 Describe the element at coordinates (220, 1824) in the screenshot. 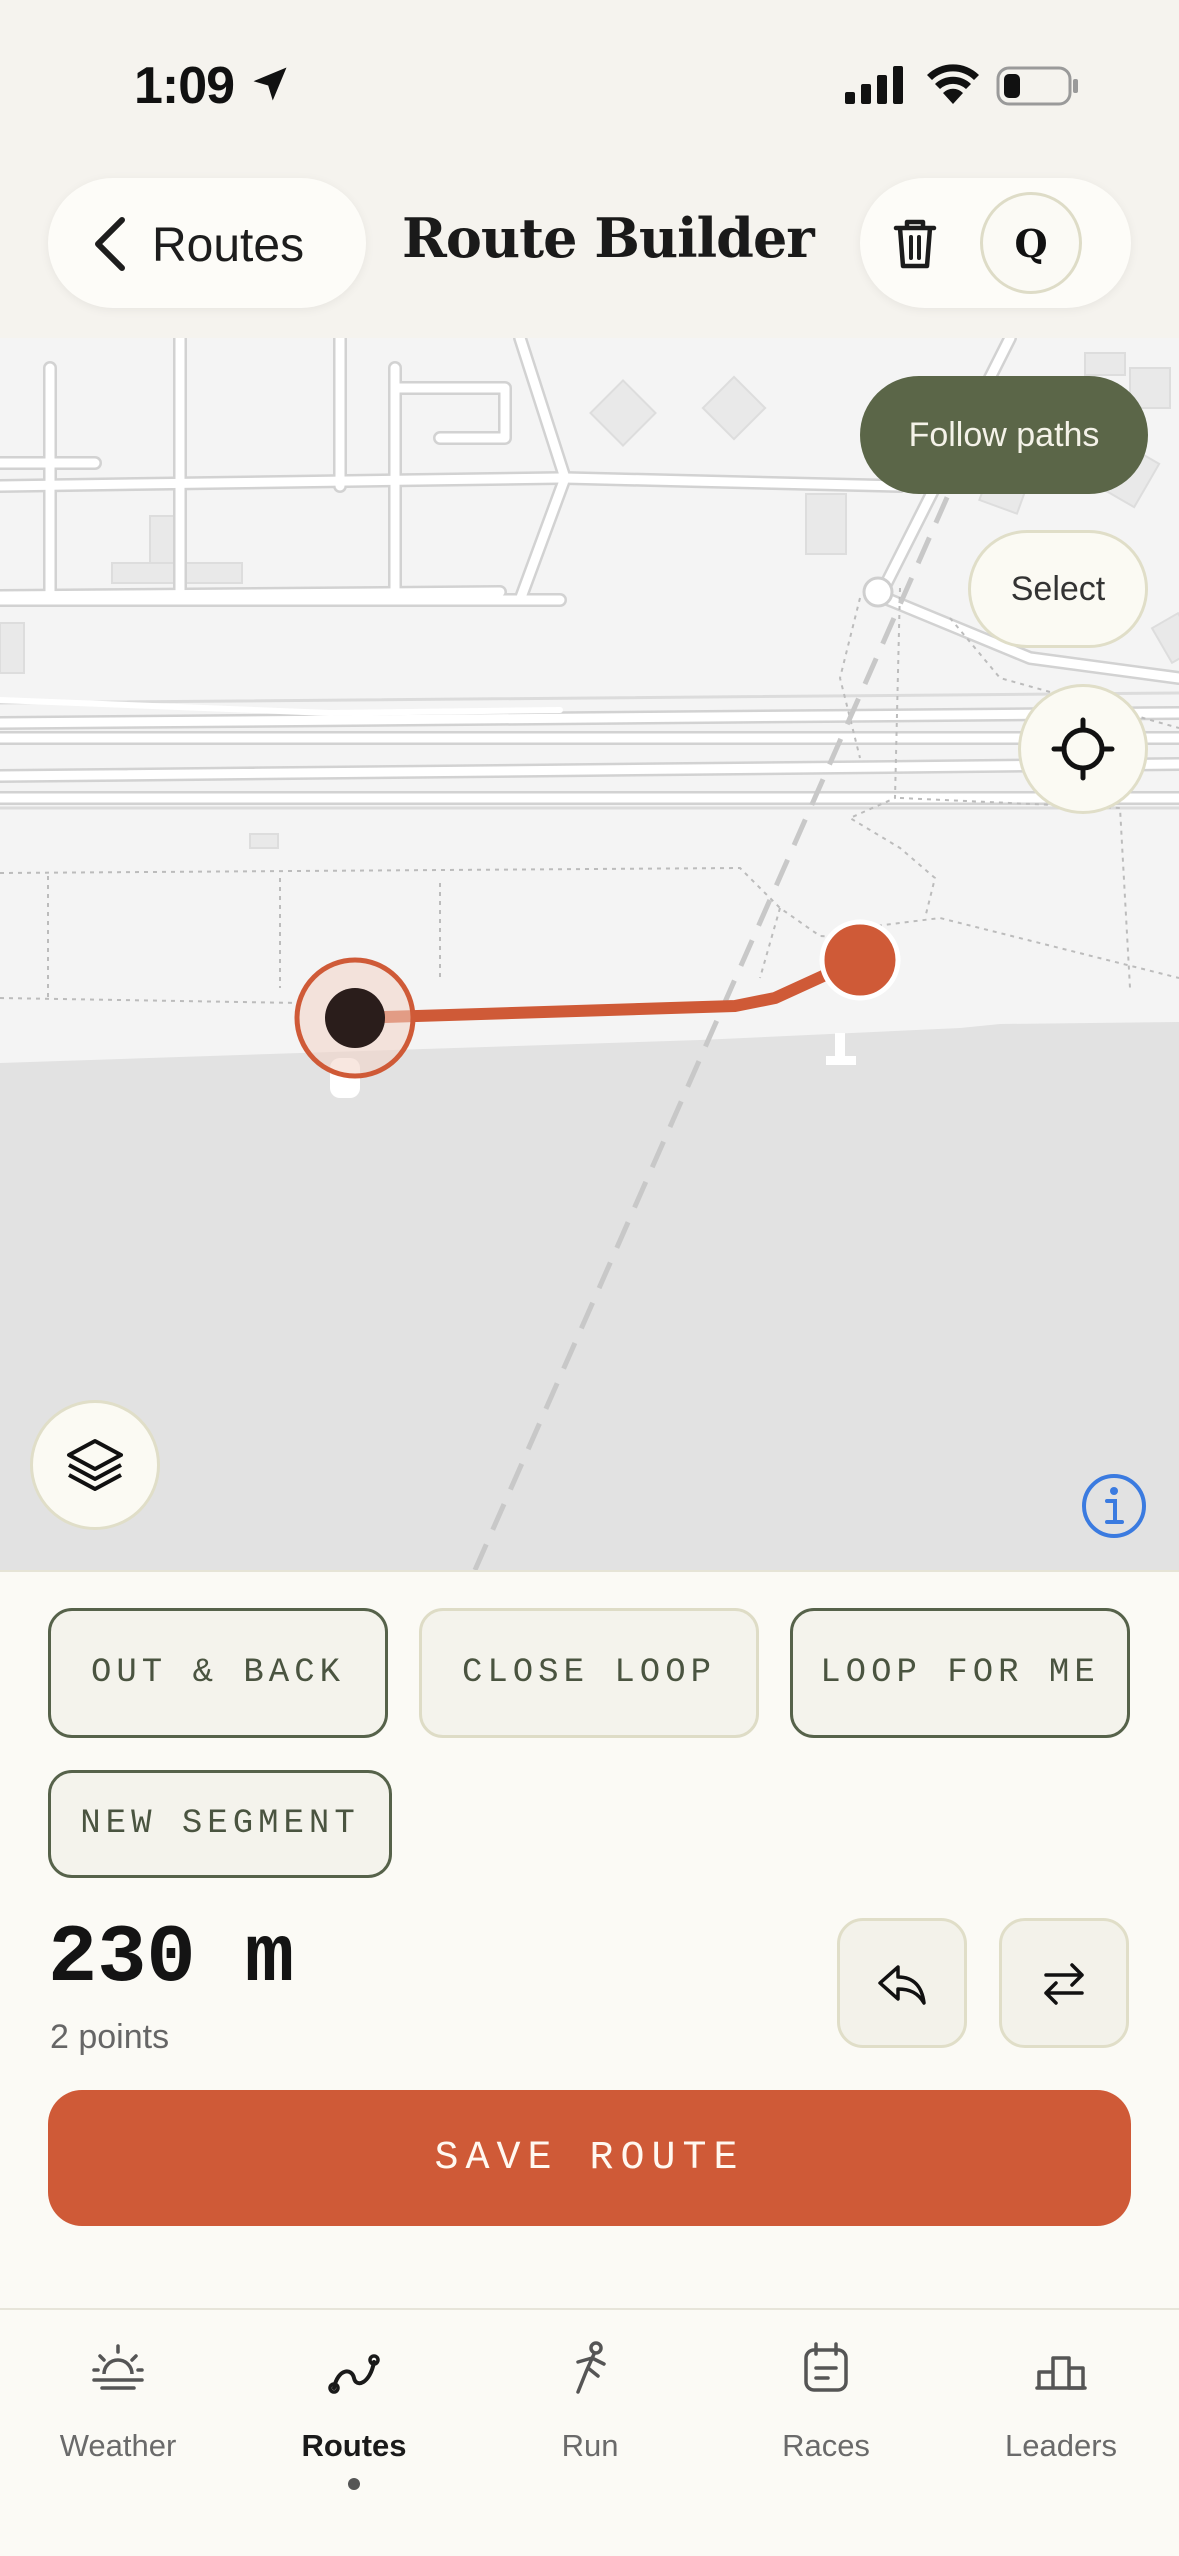

I see `new-segment-button: NEW SEGMENT` at that location.